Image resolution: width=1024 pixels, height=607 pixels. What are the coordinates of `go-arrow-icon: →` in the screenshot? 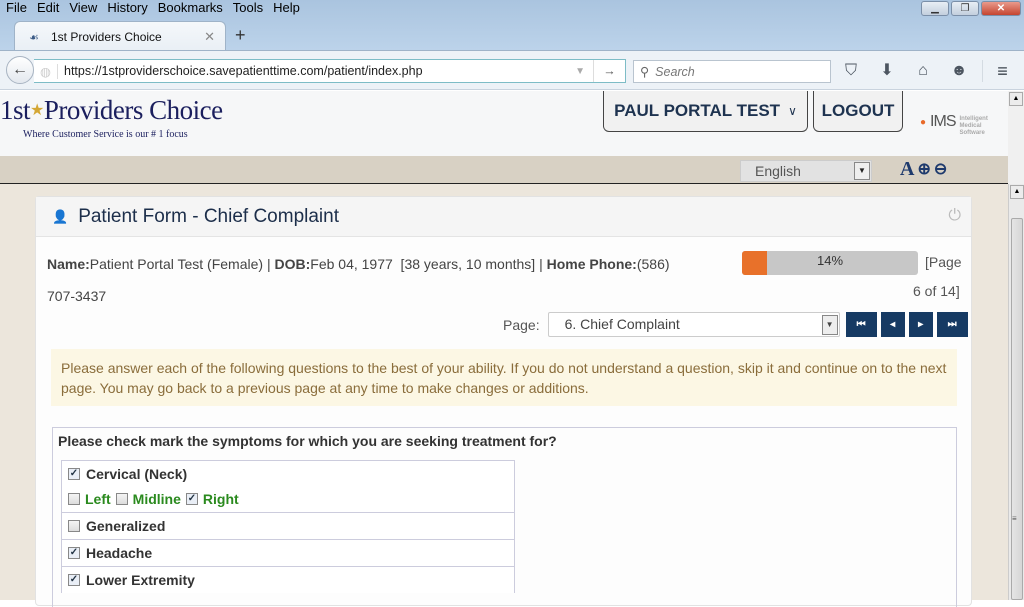 It's located at (609, 71).